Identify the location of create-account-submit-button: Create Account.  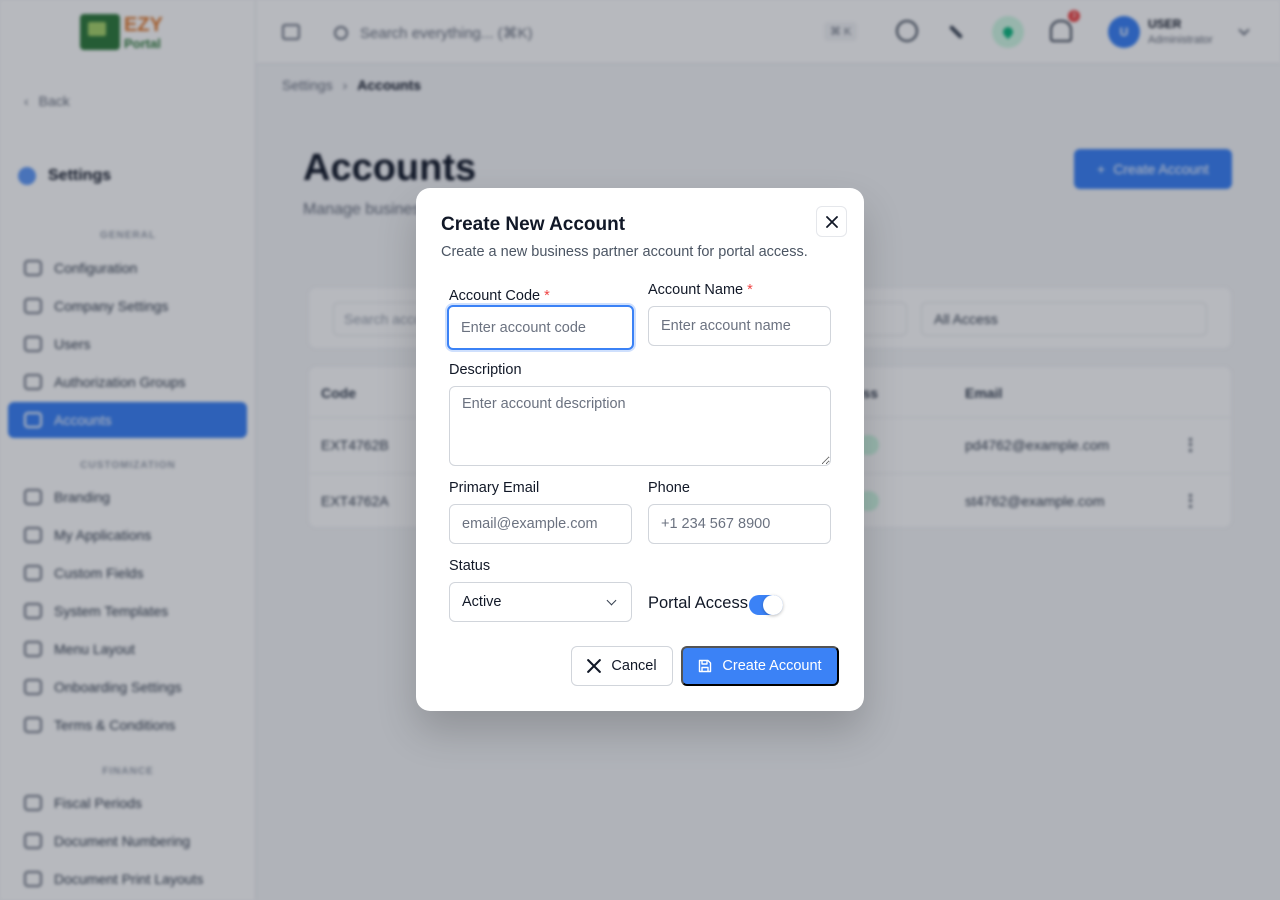
(760, 666).